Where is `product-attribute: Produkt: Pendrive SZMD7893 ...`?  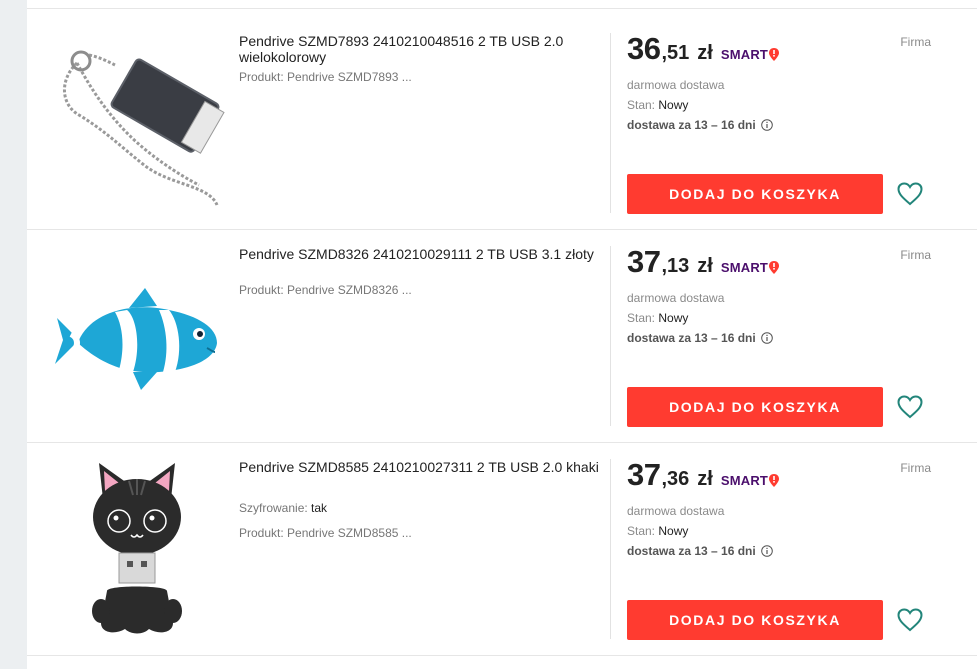 product-attribute: Produkt: Pendrive SZMD7893 ... is located at coordinates (325, 77).